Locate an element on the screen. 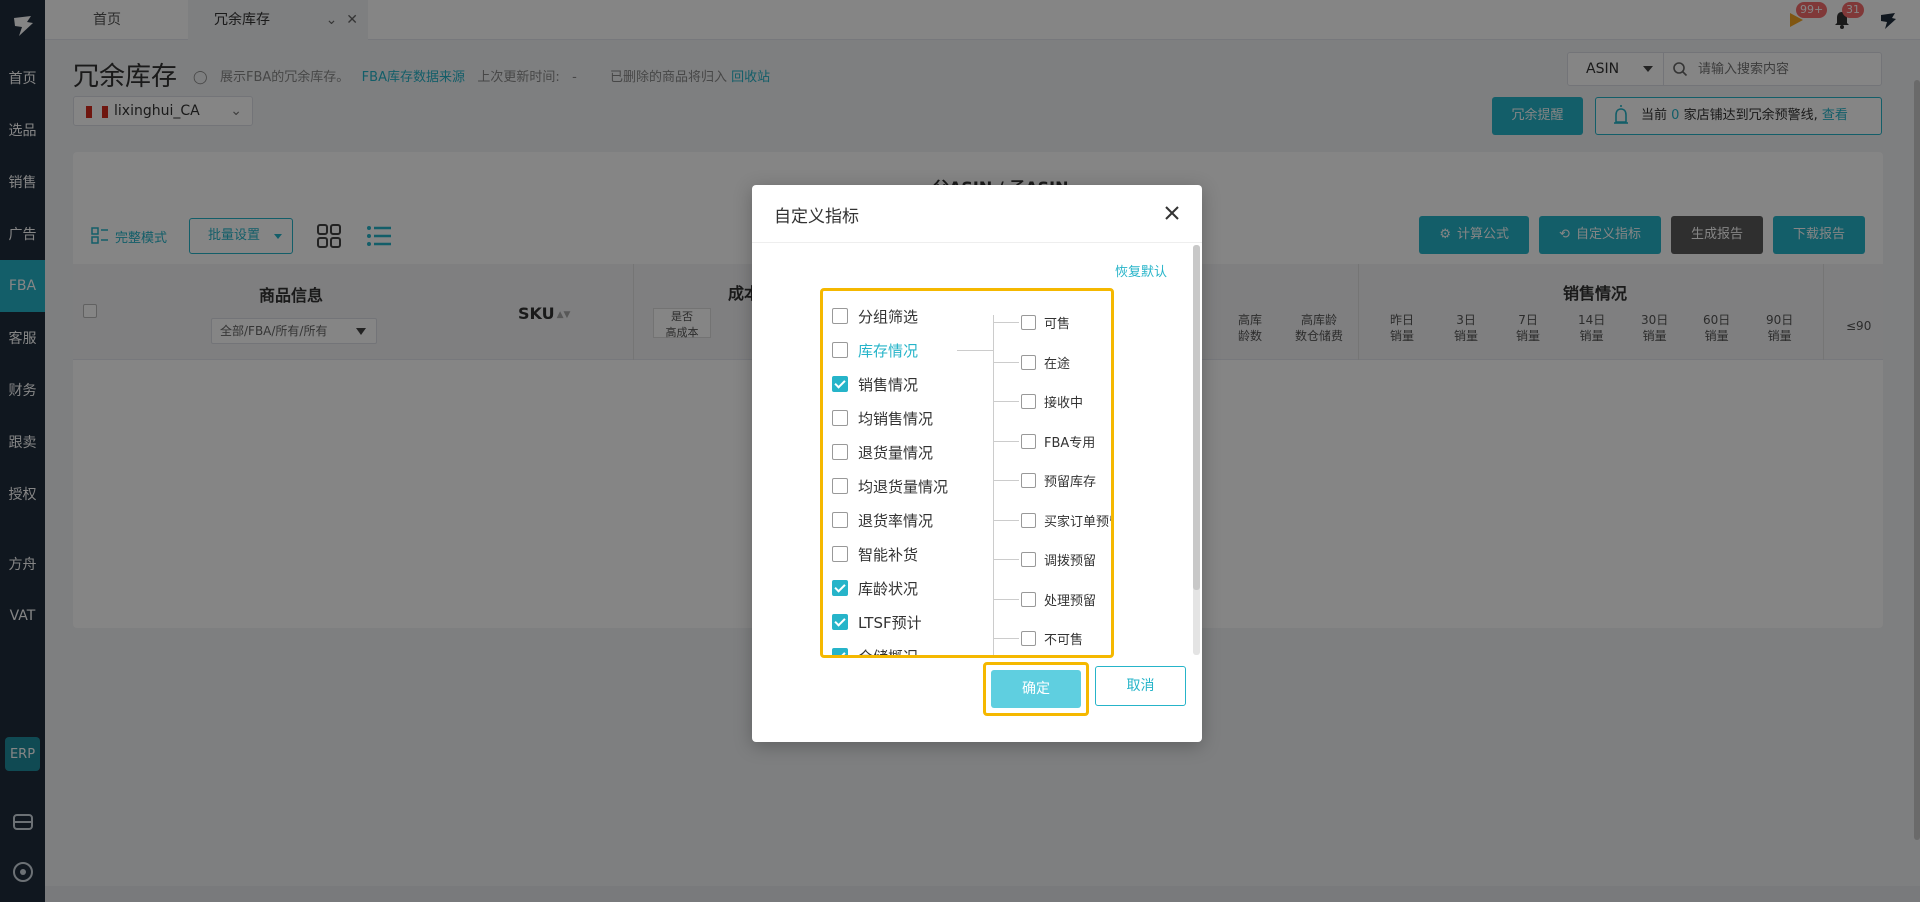 The width and height of the screenshot is (1920, 902). confirm-highlight: 确定 is located at coordinates (1036, 689).